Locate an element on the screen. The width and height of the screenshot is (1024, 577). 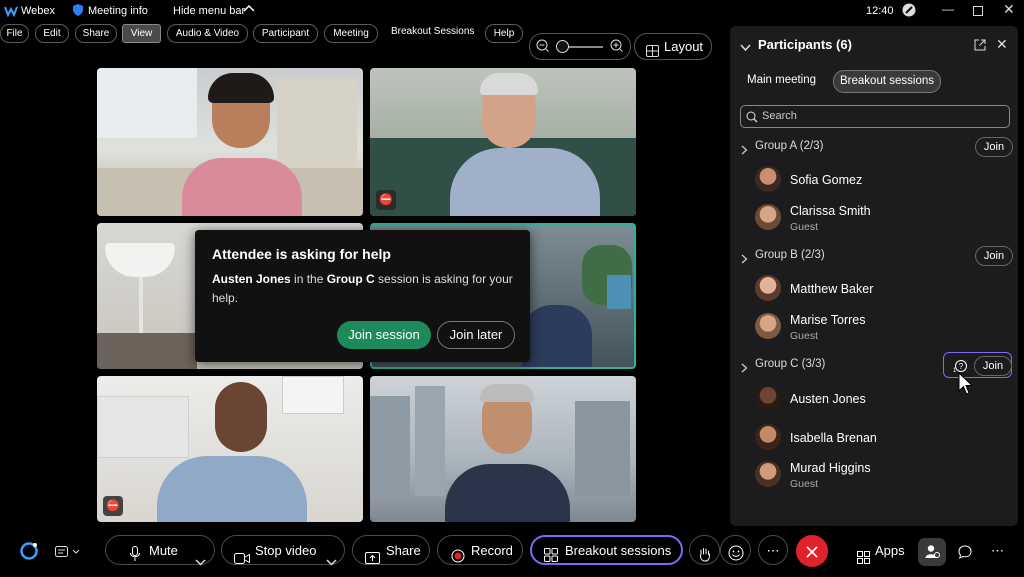
smiley-icon is located at coordinates (736, 557).